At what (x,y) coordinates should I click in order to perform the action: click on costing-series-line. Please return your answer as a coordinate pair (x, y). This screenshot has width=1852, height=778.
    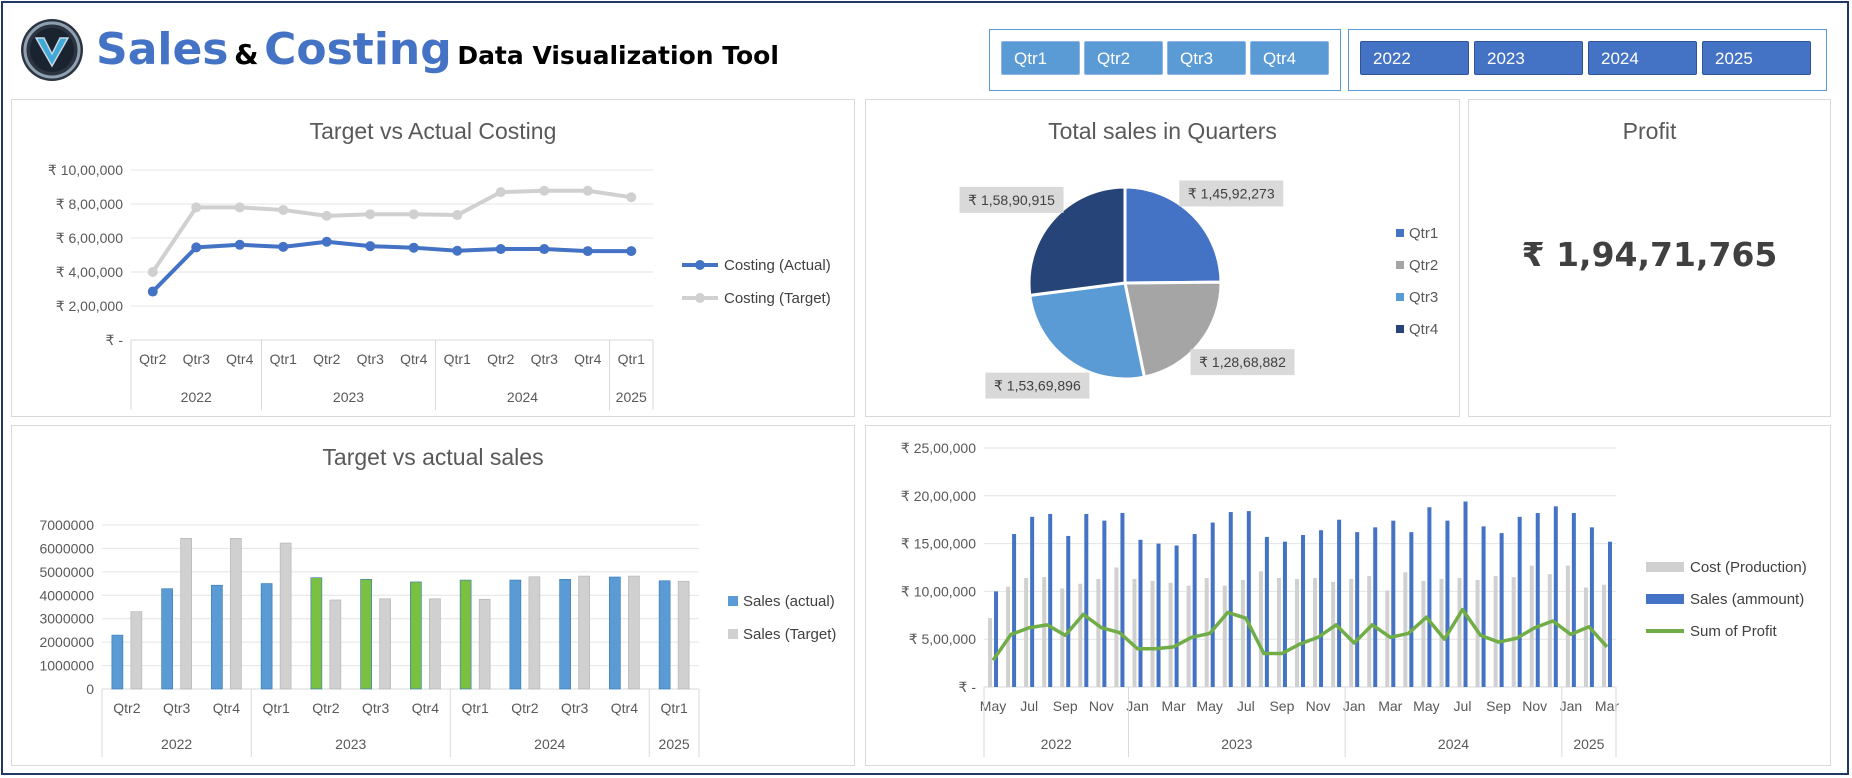
    Looking at the image, I should click on (391, 231).